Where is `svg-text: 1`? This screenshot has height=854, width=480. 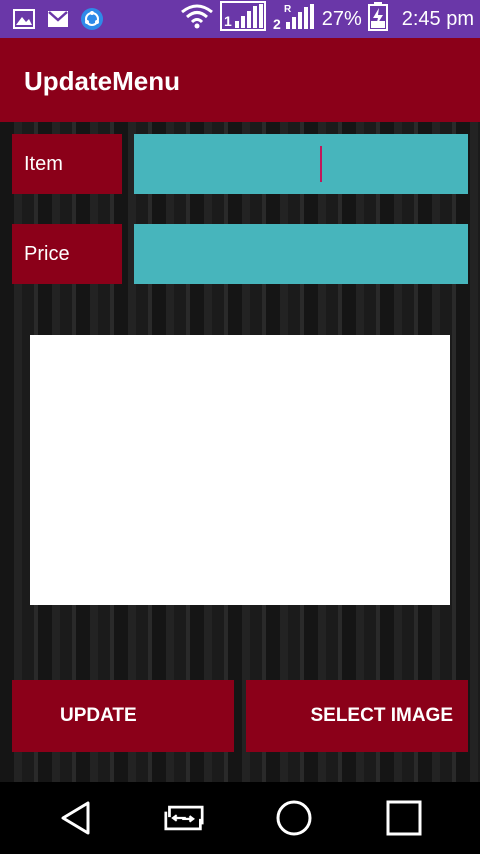
svg-text: 1 is located at coordinates (228, 21).